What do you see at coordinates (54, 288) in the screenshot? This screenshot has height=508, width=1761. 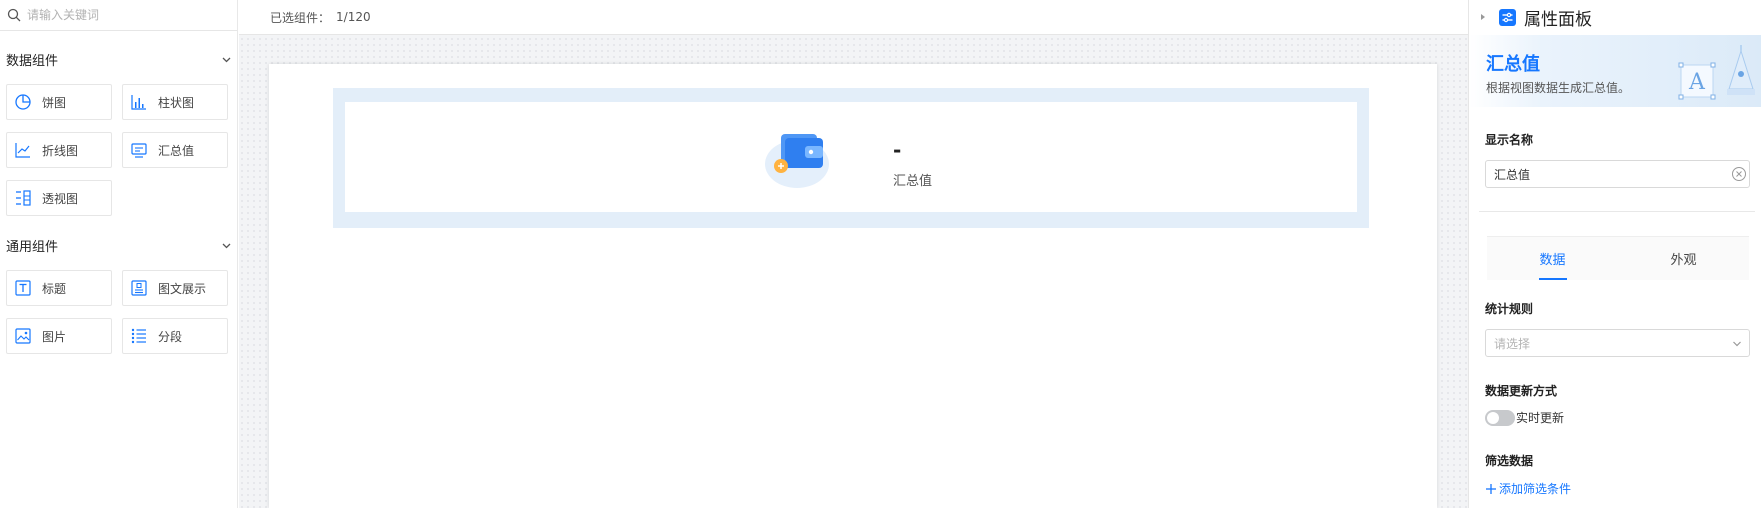 I see `component-label: 标题` at bounding box center [54, 288].